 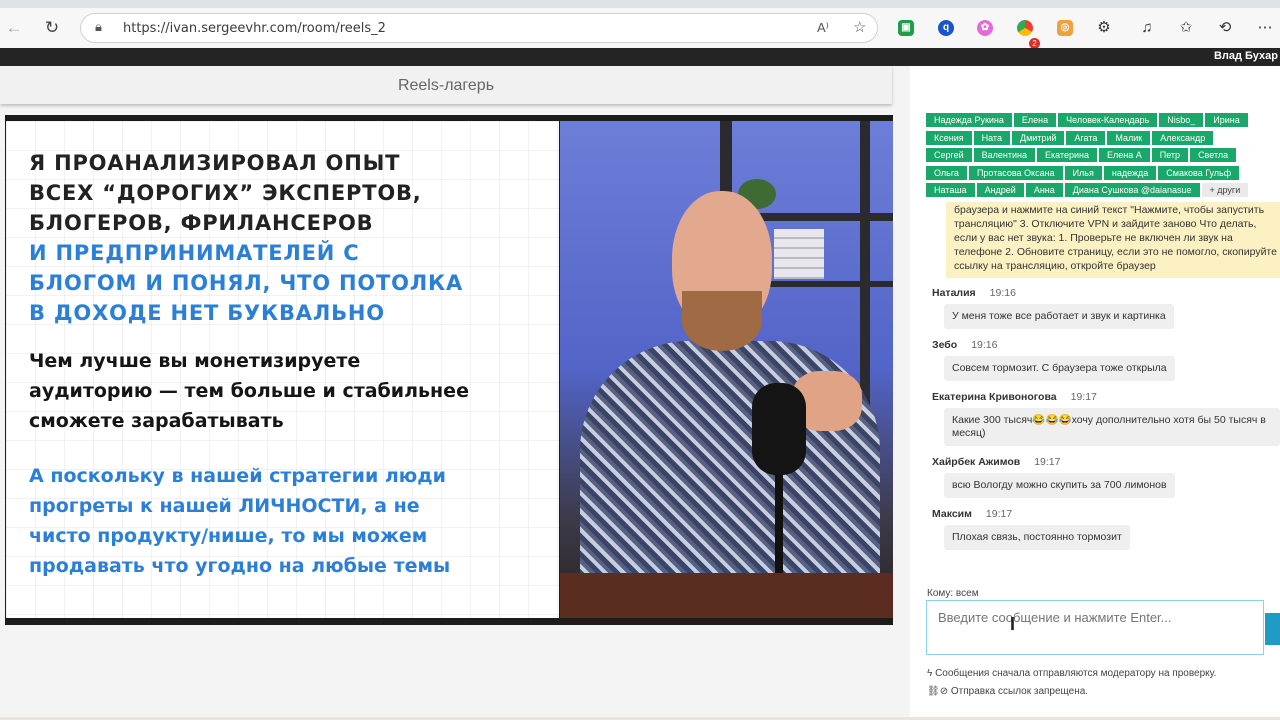 What do you see at coordinates (994, 397) in the screenshot?
I see `message-author: Екатерина Кривоногова` at bounding box center [994, 397].